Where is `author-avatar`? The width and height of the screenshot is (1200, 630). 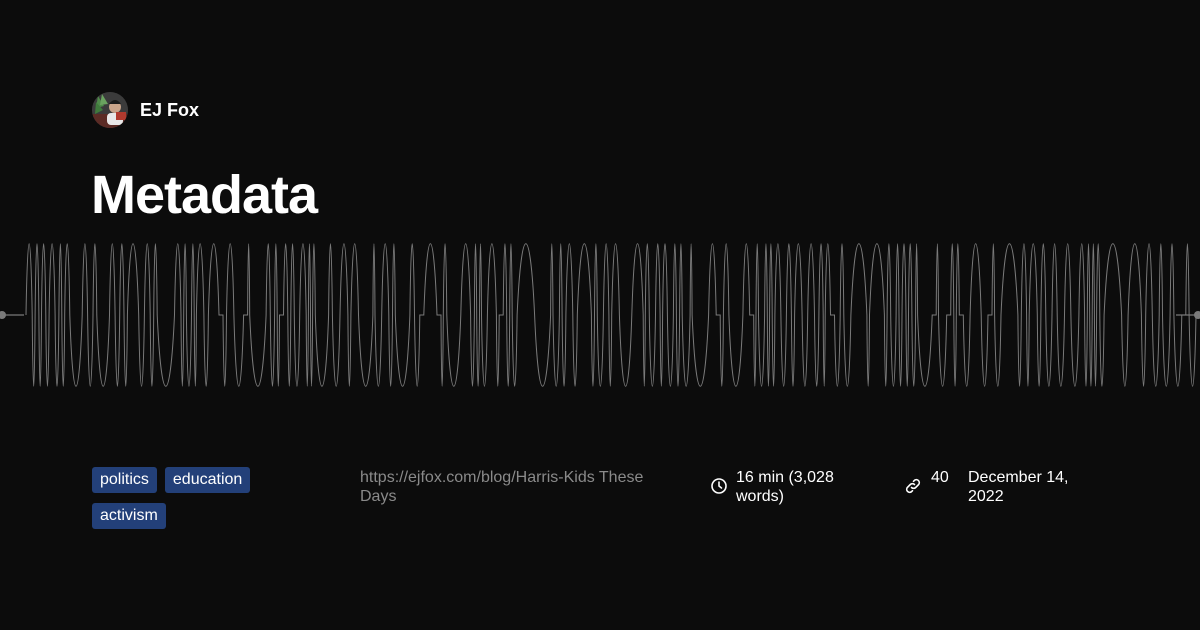 author-avatar is located at coordinates (110, 110).